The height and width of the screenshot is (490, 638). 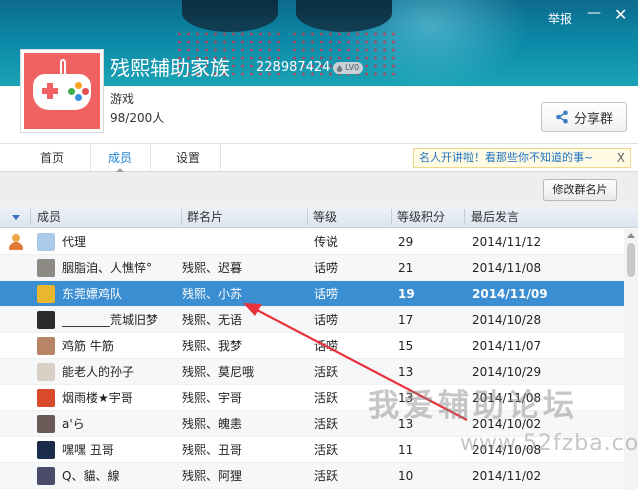 I want to click on table-header: 成员 群名片 等级 等级积分 最后发言, so click(x=319, y=217).